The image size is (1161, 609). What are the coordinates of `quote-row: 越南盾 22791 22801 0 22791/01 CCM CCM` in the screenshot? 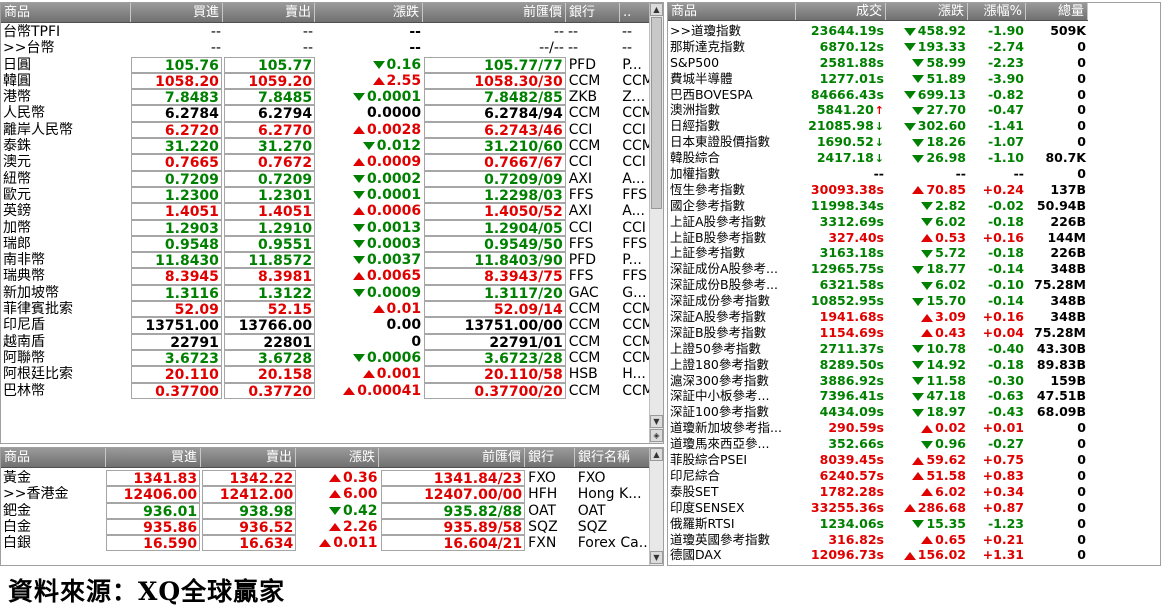 It's located at (326, 341).